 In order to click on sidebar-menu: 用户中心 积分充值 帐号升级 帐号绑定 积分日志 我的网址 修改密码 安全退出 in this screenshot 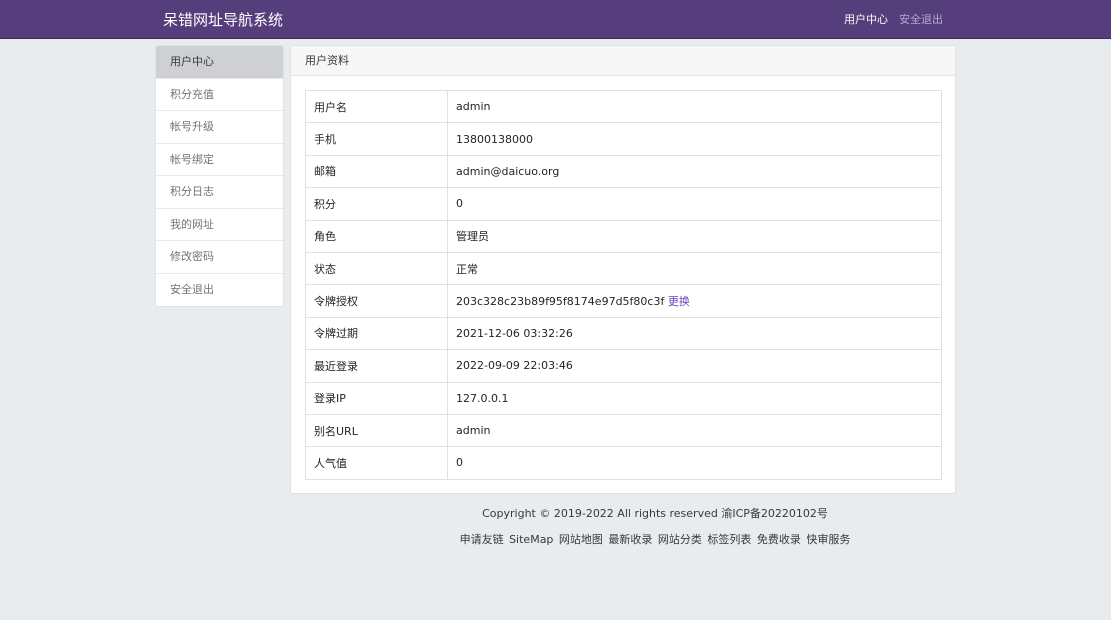, I will do `click(219, 176)`.